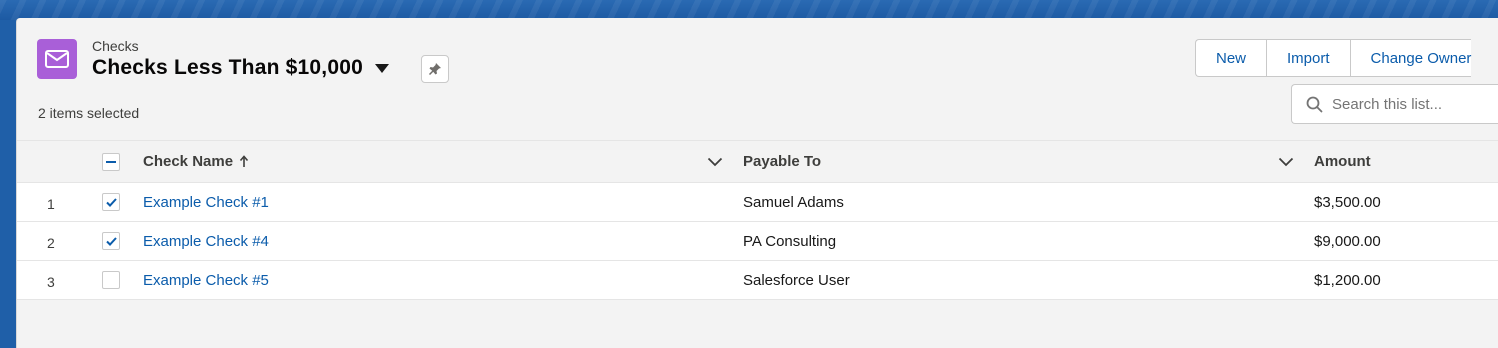  I want to click on check-name-link: Example Check #4, so click(206, 241).